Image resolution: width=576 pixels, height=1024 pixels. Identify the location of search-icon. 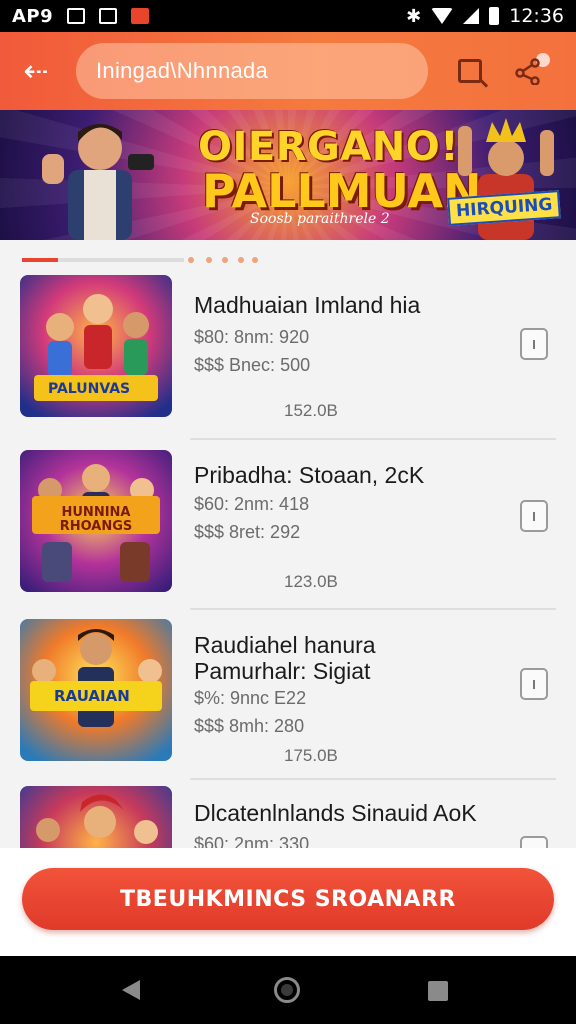
(470, 71).